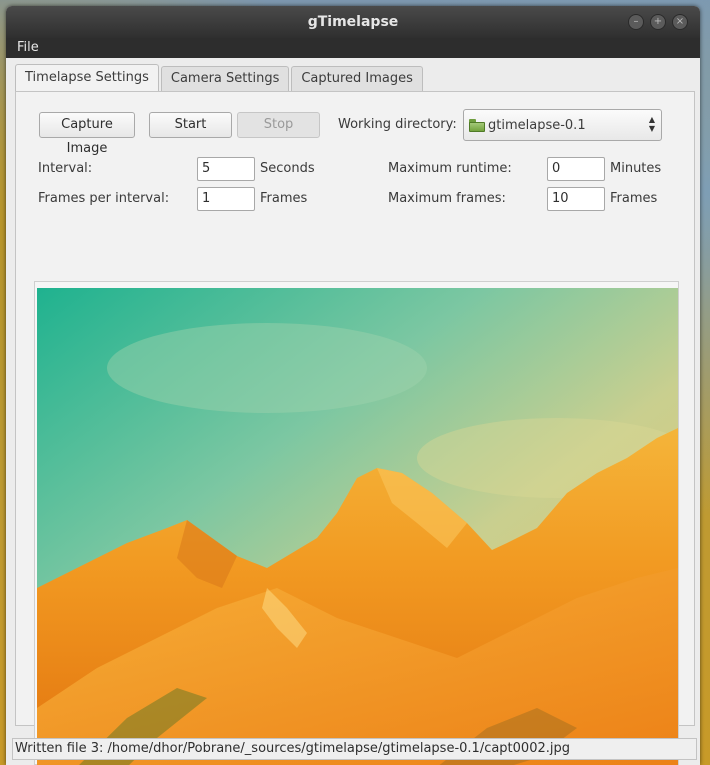 This screenshot has height=765, width=710. I want to click on max-runtime-field: 0, so click(576, 169).